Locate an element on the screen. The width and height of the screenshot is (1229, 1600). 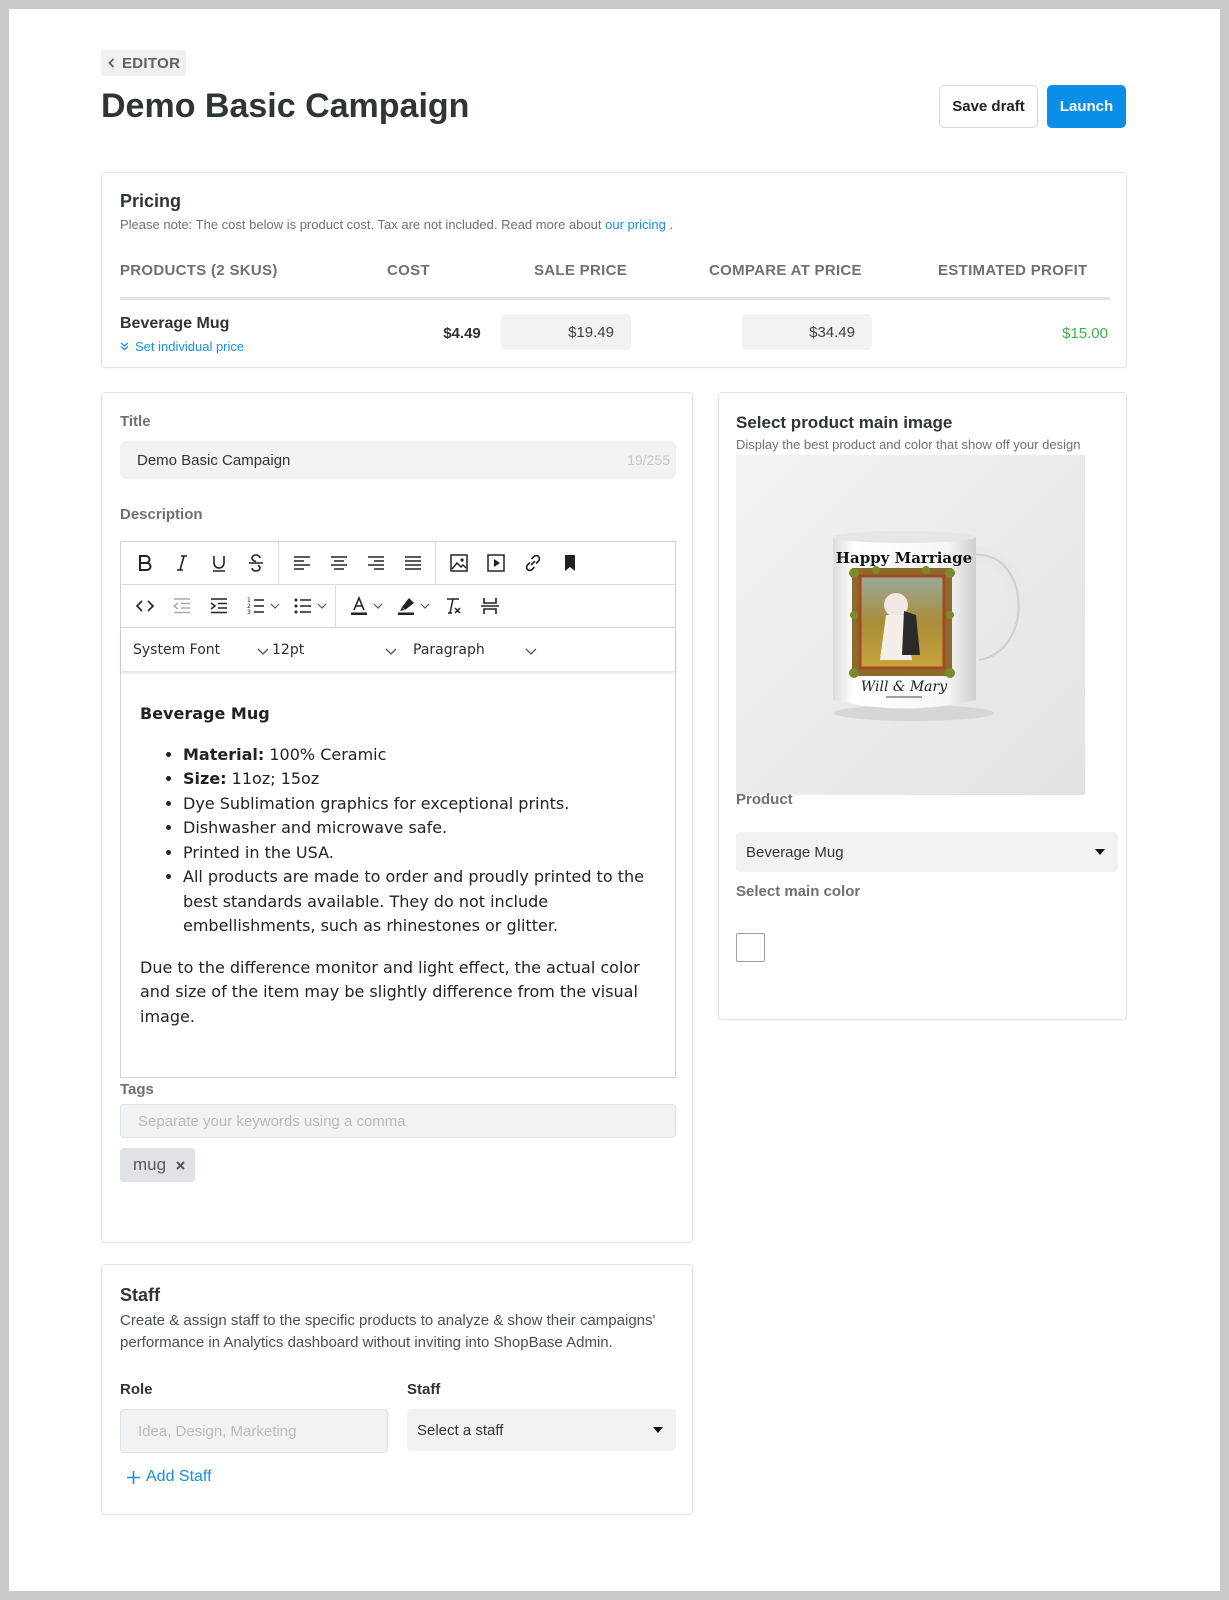
pricing-title: Pricing is located at coordinates (151, 201).